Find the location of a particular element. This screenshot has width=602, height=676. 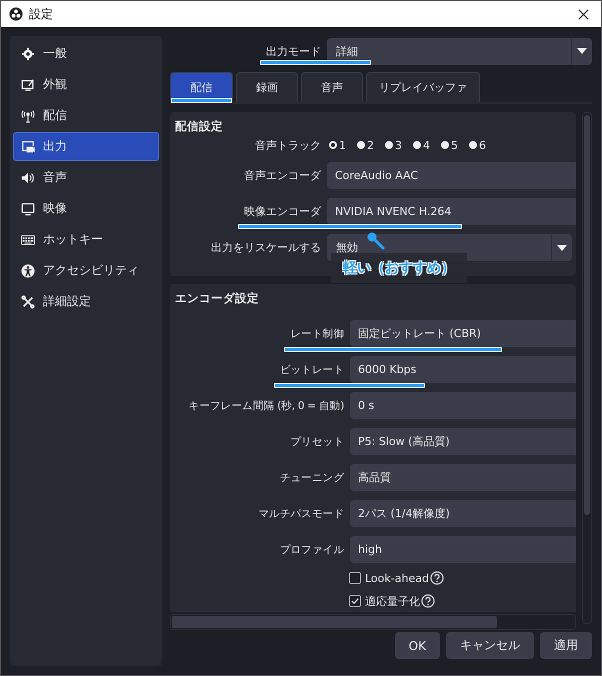

checkbox-label: Look-ahead is located at coordinates (397, 578).